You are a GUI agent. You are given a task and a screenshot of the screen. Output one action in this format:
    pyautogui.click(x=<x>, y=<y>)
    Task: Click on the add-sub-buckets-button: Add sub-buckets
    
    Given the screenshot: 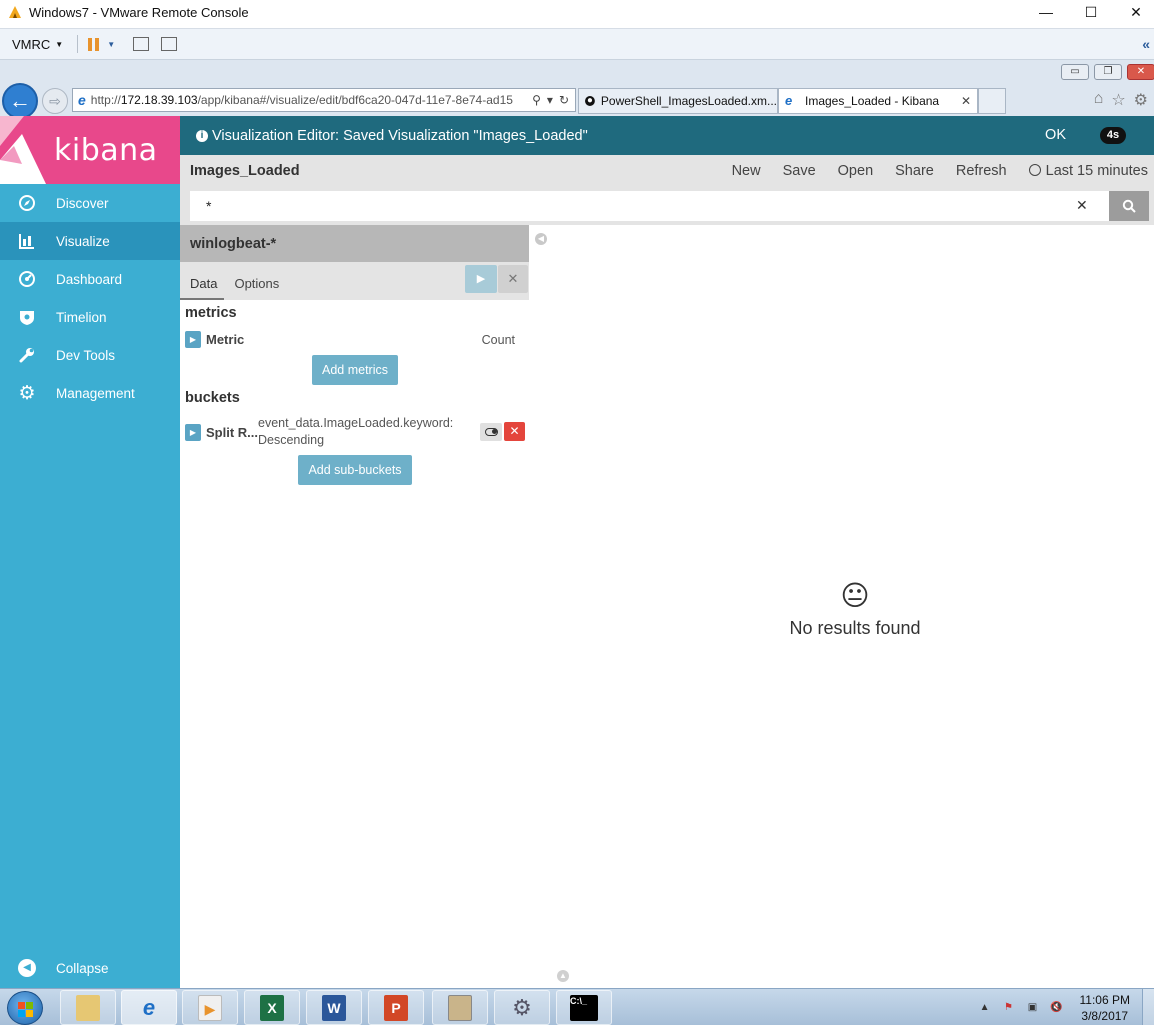 What is the action you would take?
    pyautogui.click(x=355, y=470)
    